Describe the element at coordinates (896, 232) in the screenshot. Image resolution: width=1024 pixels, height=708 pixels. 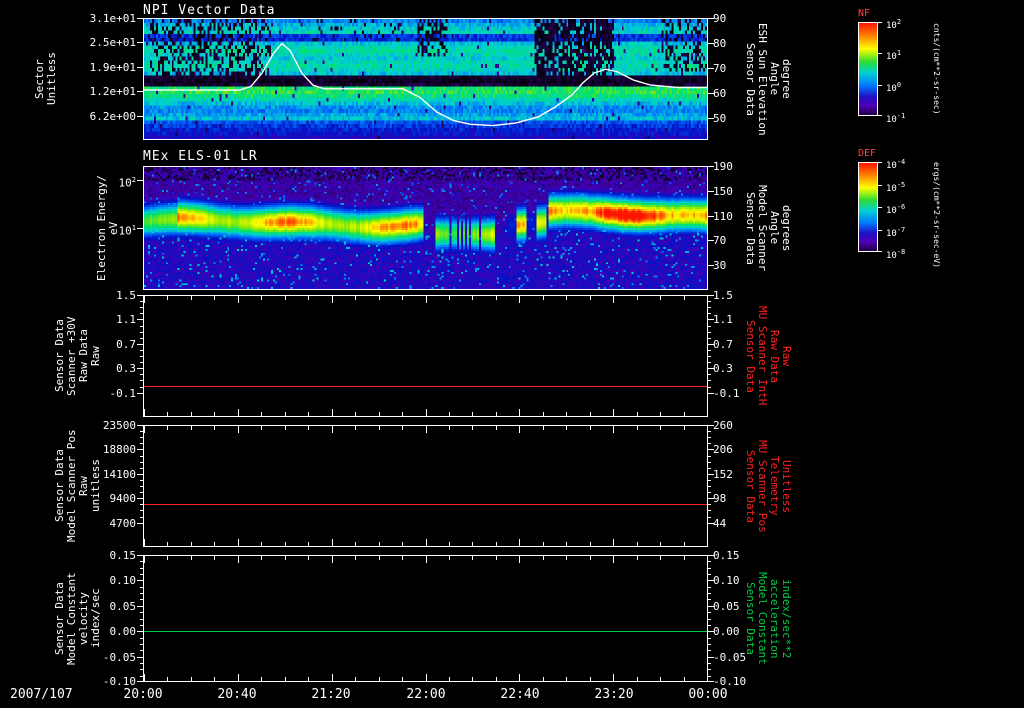
I see `colorbar-tick-label: 10-7` at that location.